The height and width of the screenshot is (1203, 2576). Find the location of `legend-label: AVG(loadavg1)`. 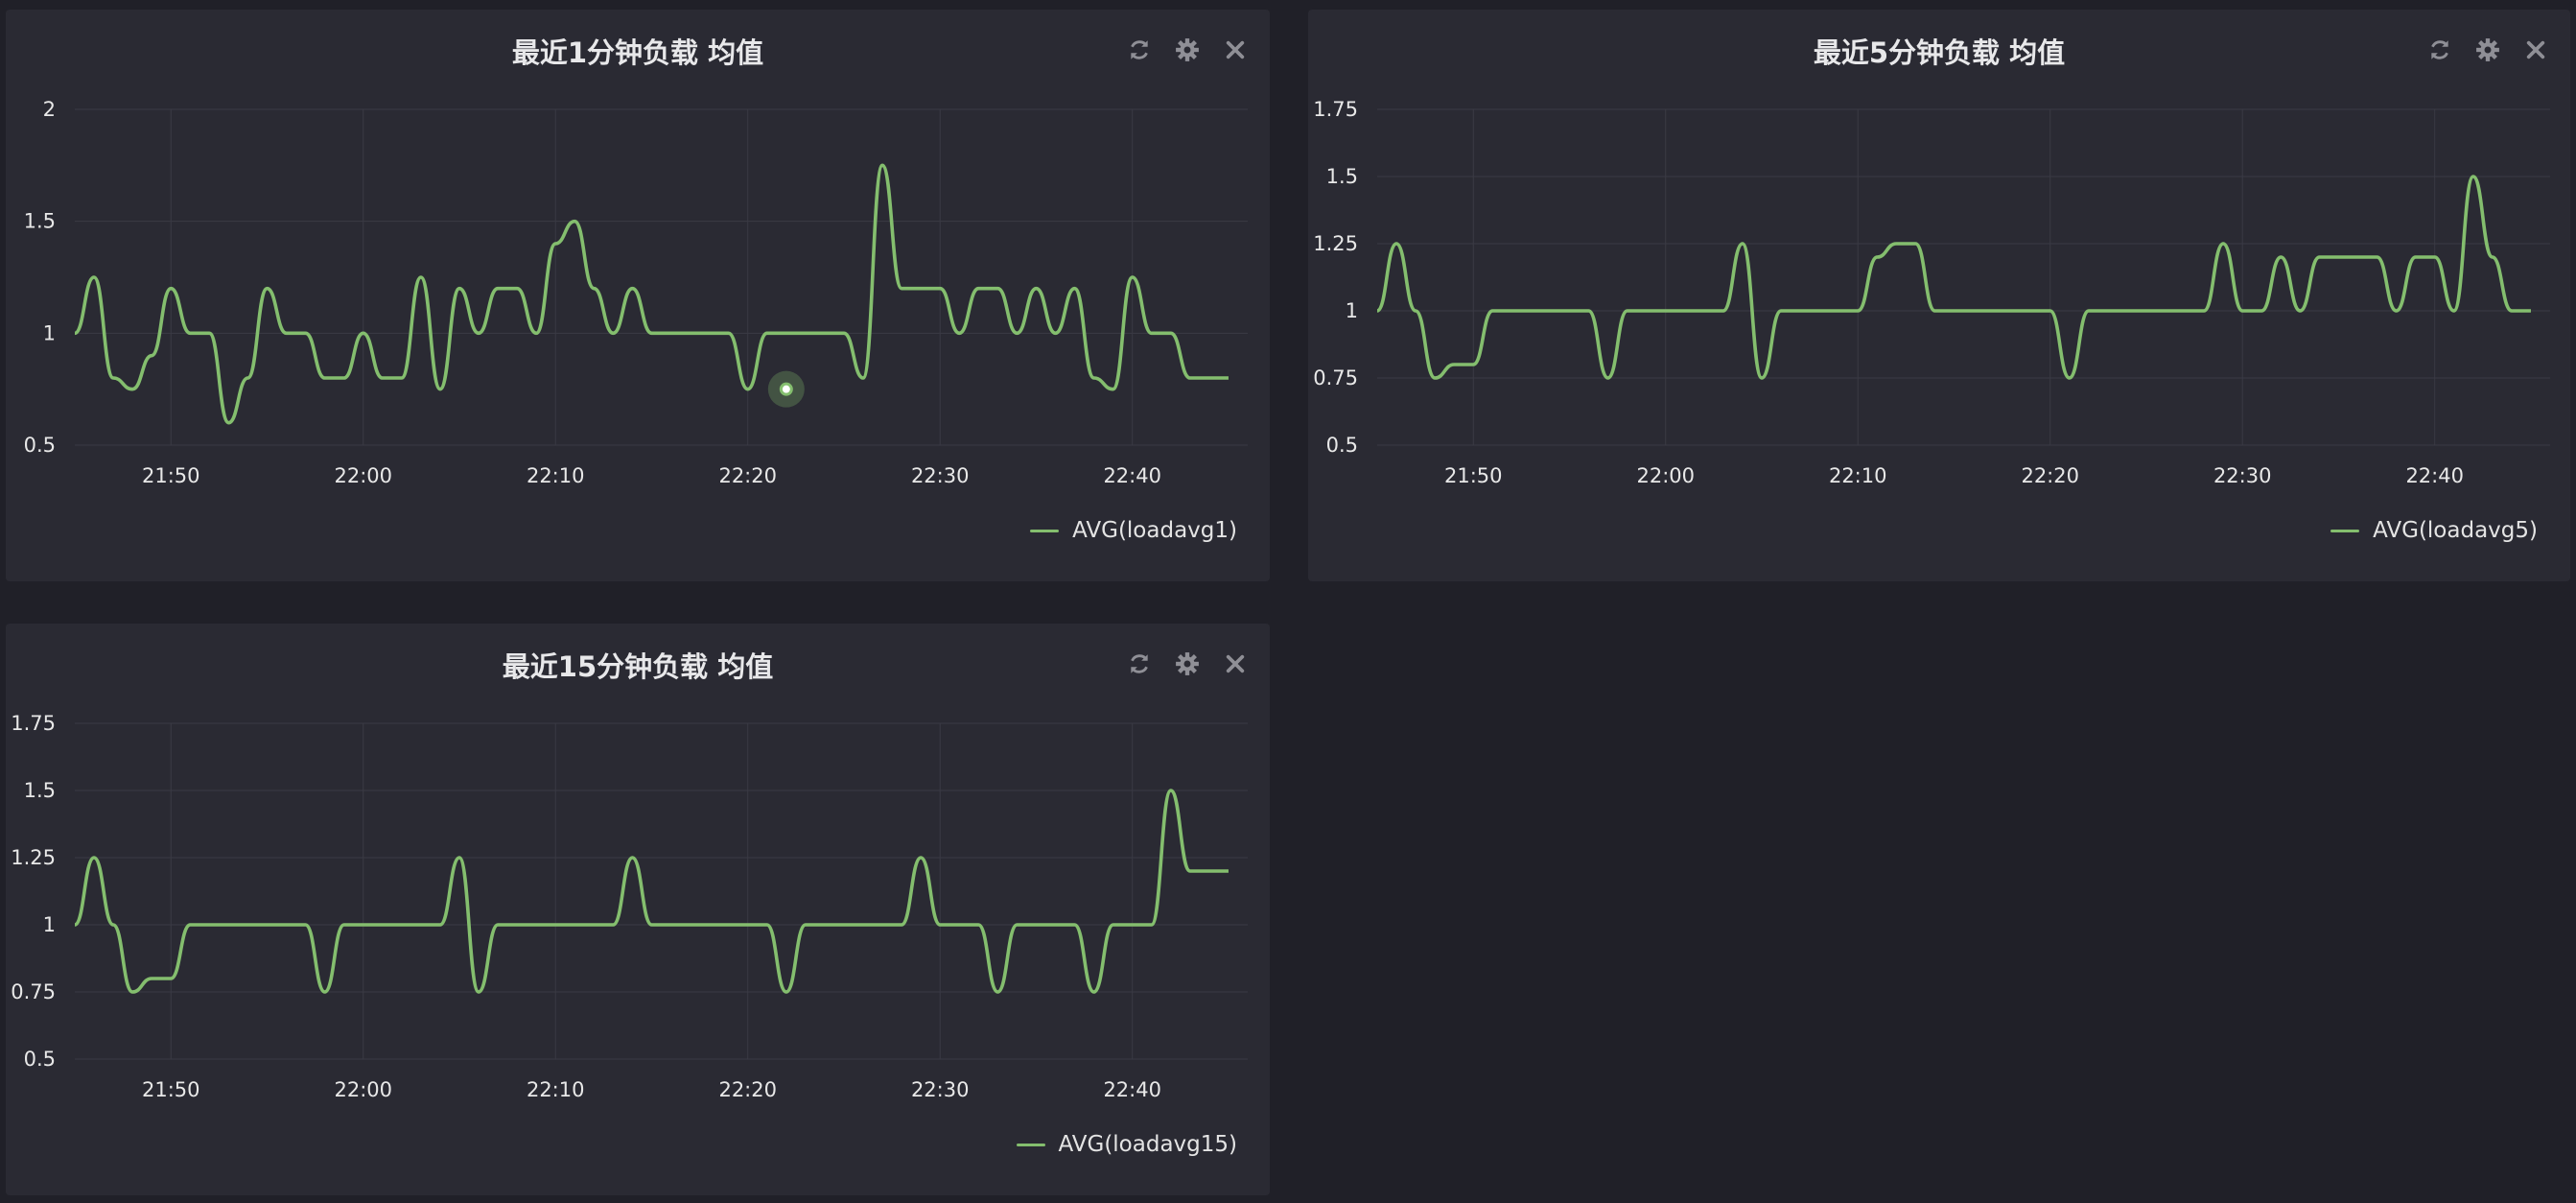

legend-label: AVG(loadavg1) is located at coordinates (1154, 530).